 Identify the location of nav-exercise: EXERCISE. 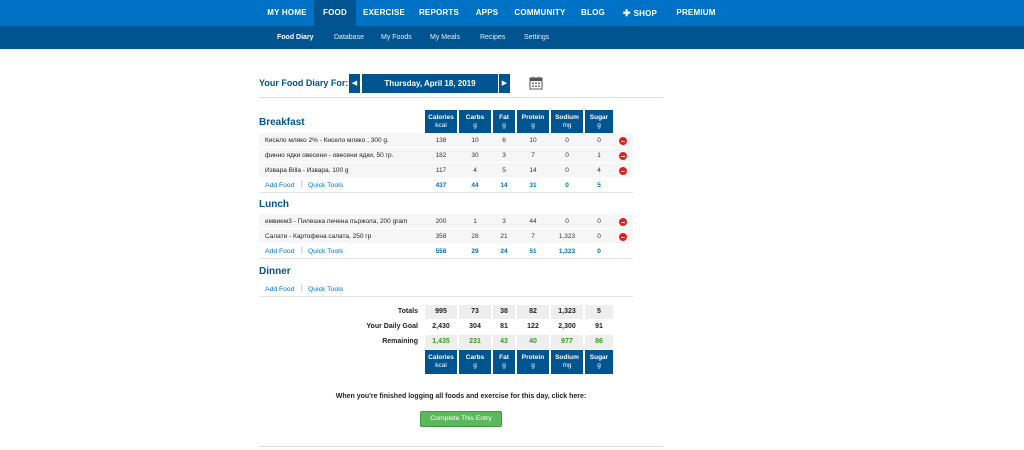
(384, 13).